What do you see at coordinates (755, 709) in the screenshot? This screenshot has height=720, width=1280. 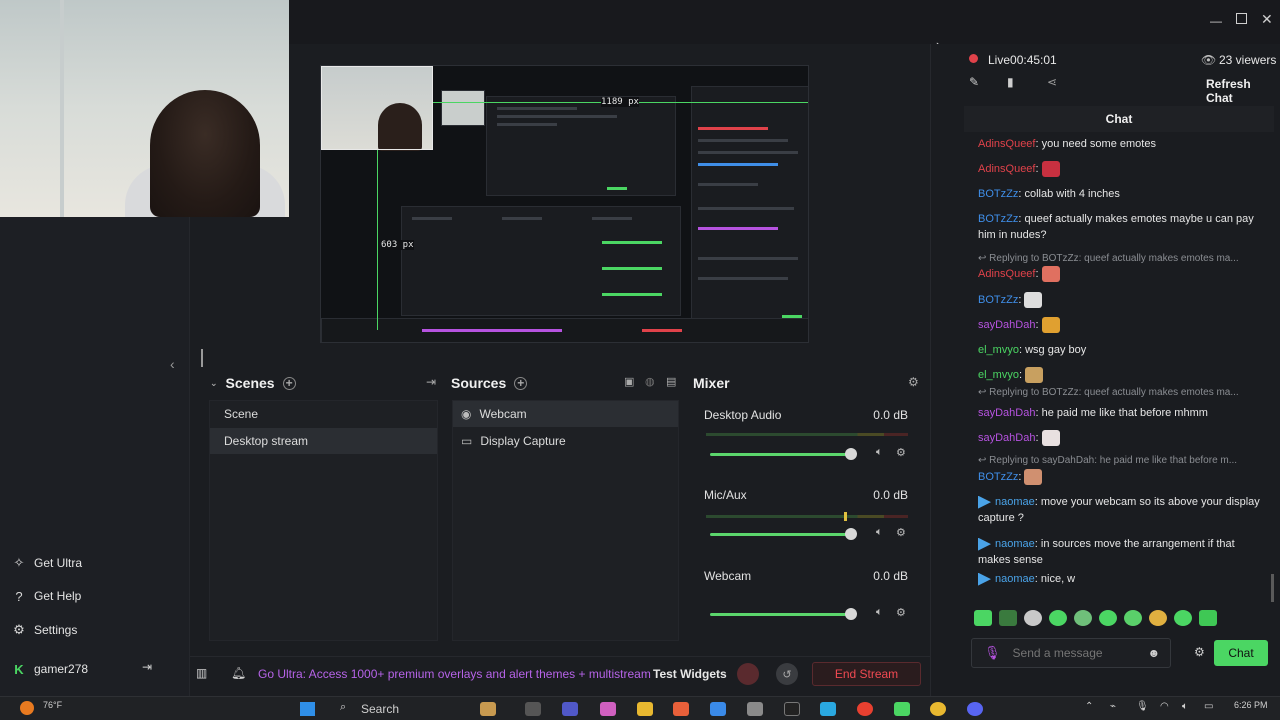 I see `dropbox-icon` at bounding box center [755, 709].